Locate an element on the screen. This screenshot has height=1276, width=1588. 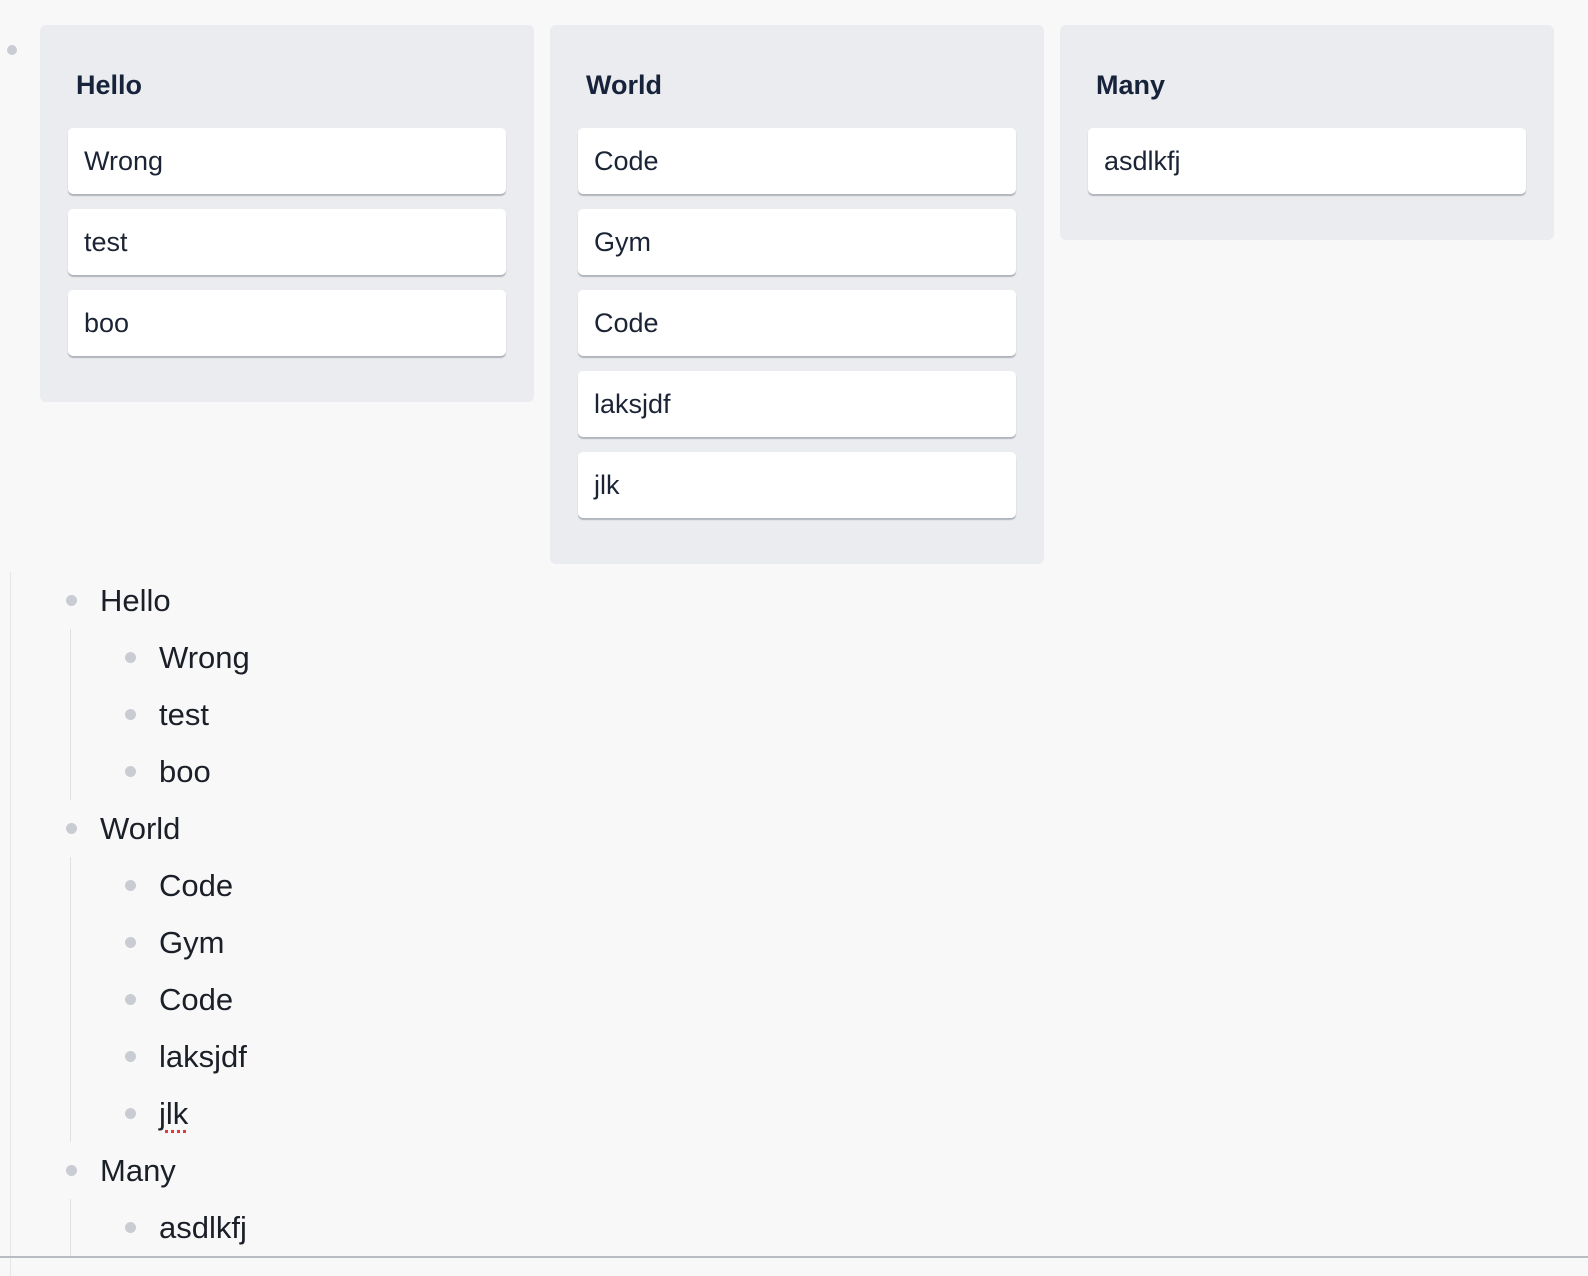
column-title: Hello is located at coordinates (287, 85).